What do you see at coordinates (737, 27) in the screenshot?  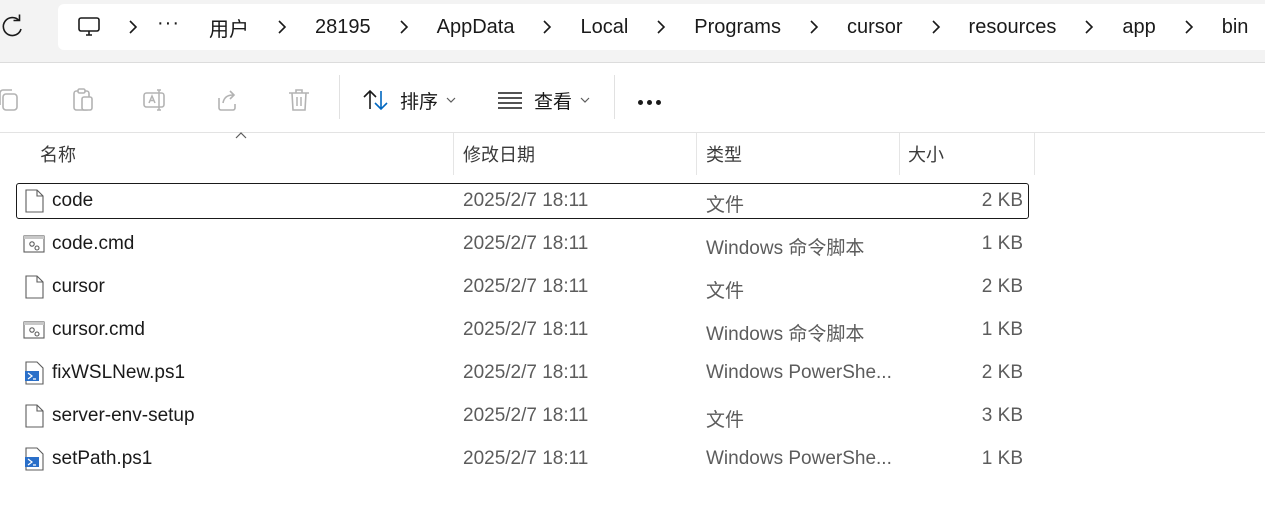 I see `breadcrumb-item-programs: Programs` at bounding box center [737, 27].